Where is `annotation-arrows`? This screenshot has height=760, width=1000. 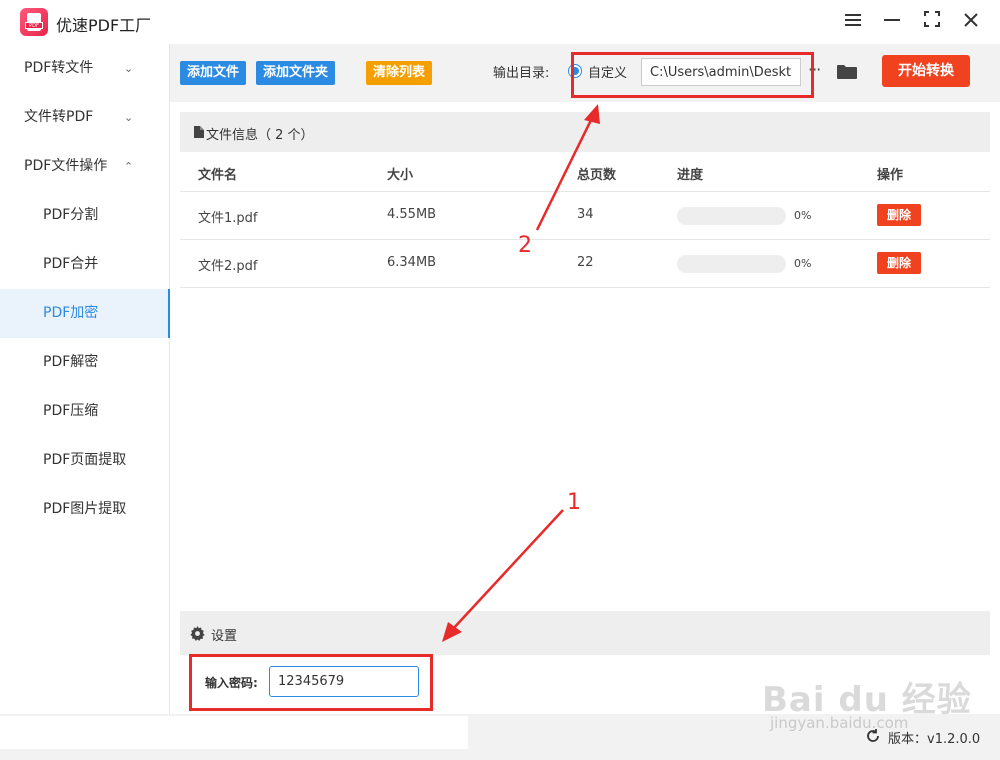 annotation-arrows is located at coordinates (521, 373).